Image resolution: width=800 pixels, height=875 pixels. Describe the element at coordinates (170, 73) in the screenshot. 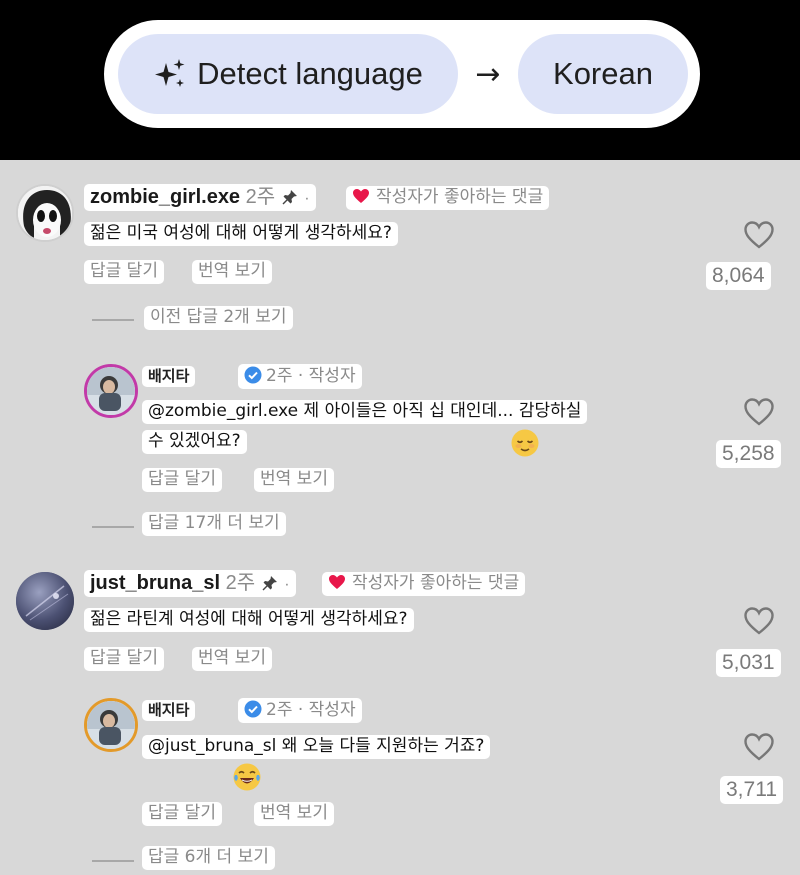

I see `sparkle-icon` at that location.